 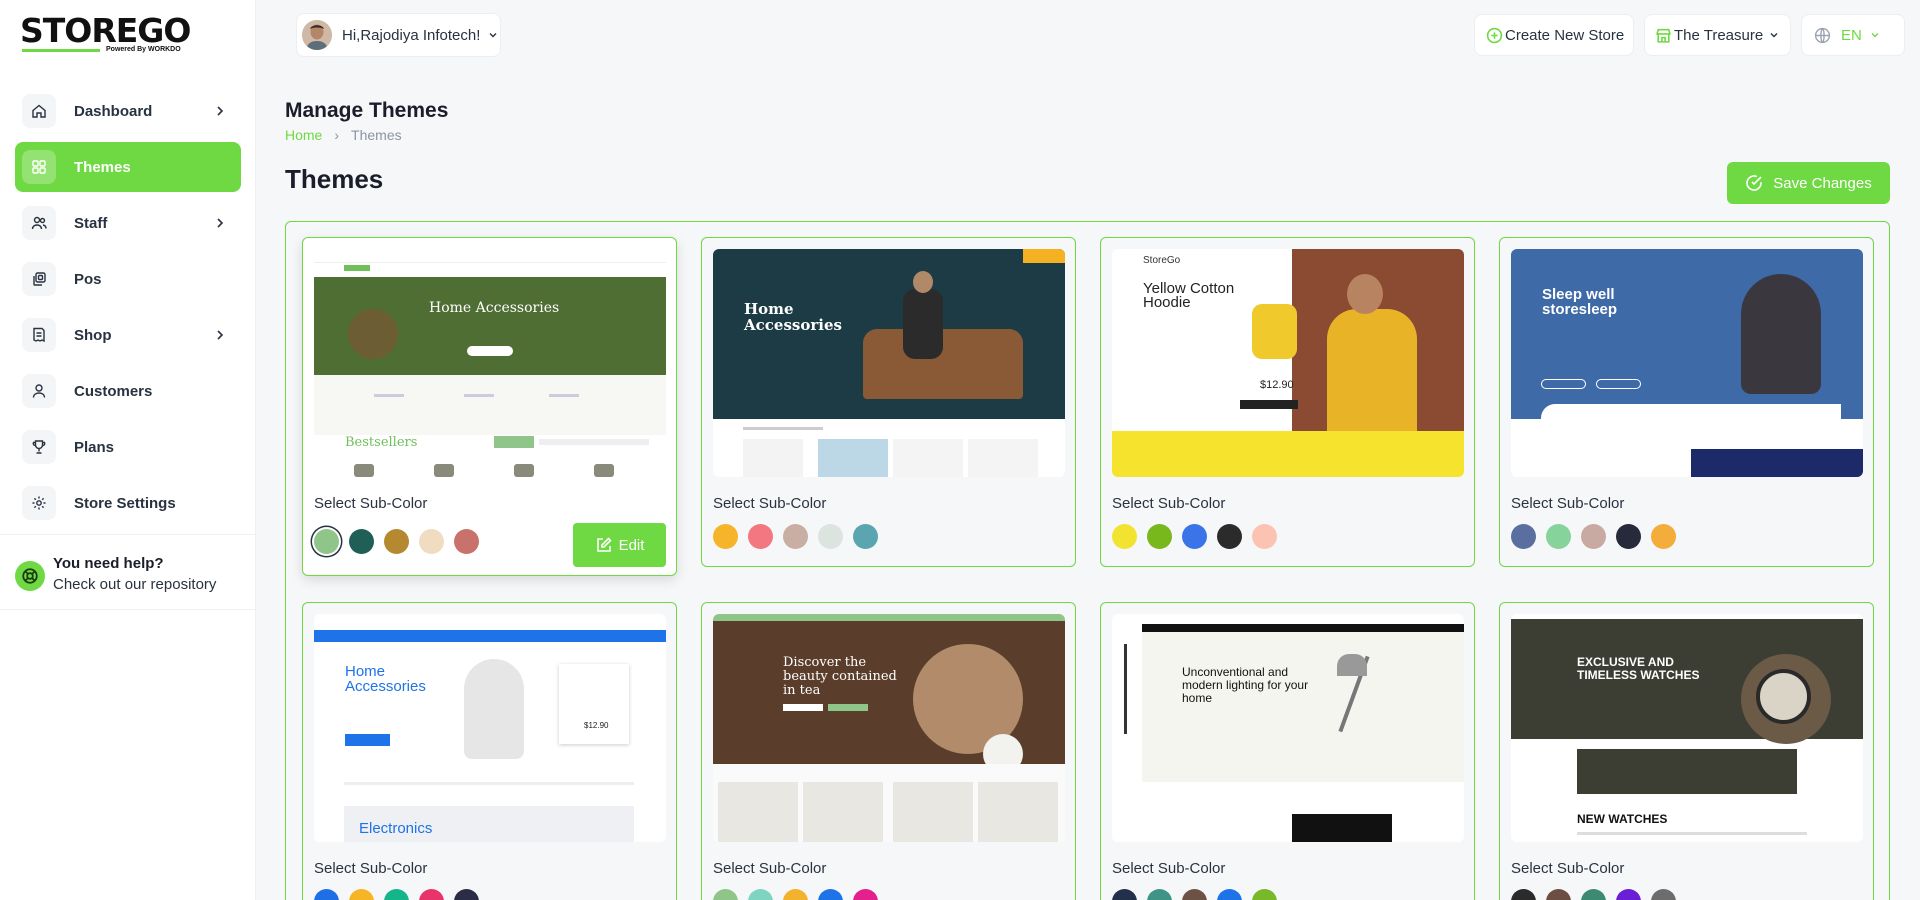 I want to click on sidebar-item-pos: Pos, so click(x=128, y=279).